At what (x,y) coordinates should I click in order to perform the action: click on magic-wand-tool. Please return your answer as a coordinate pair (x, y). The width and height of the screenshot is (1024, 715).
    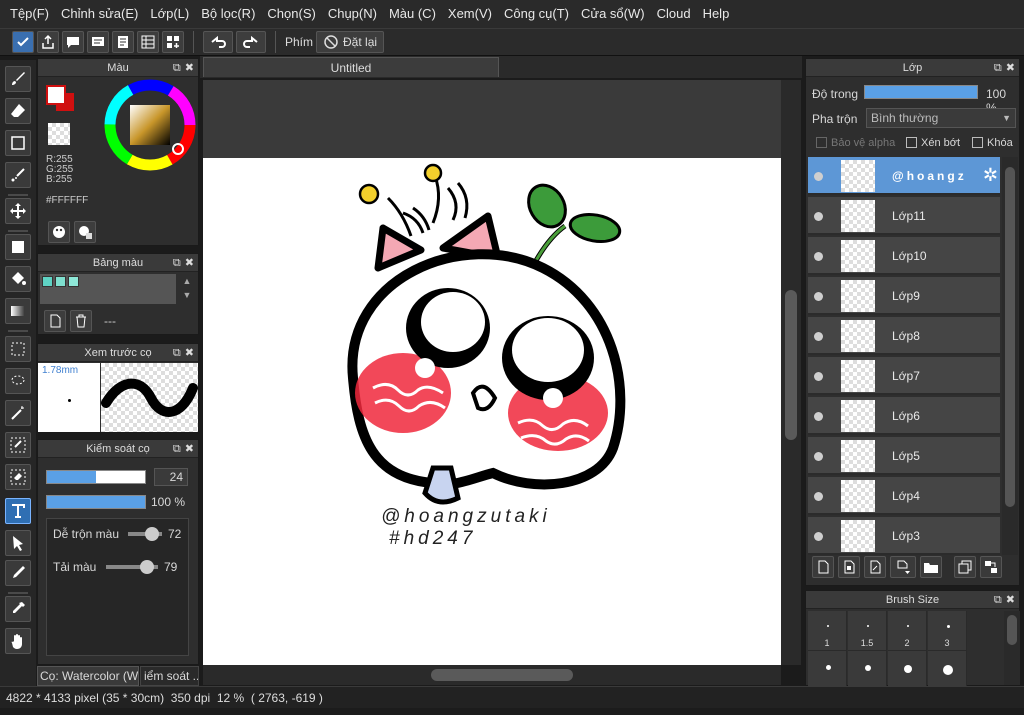
    Looking at the image, I should click on (18, 413).